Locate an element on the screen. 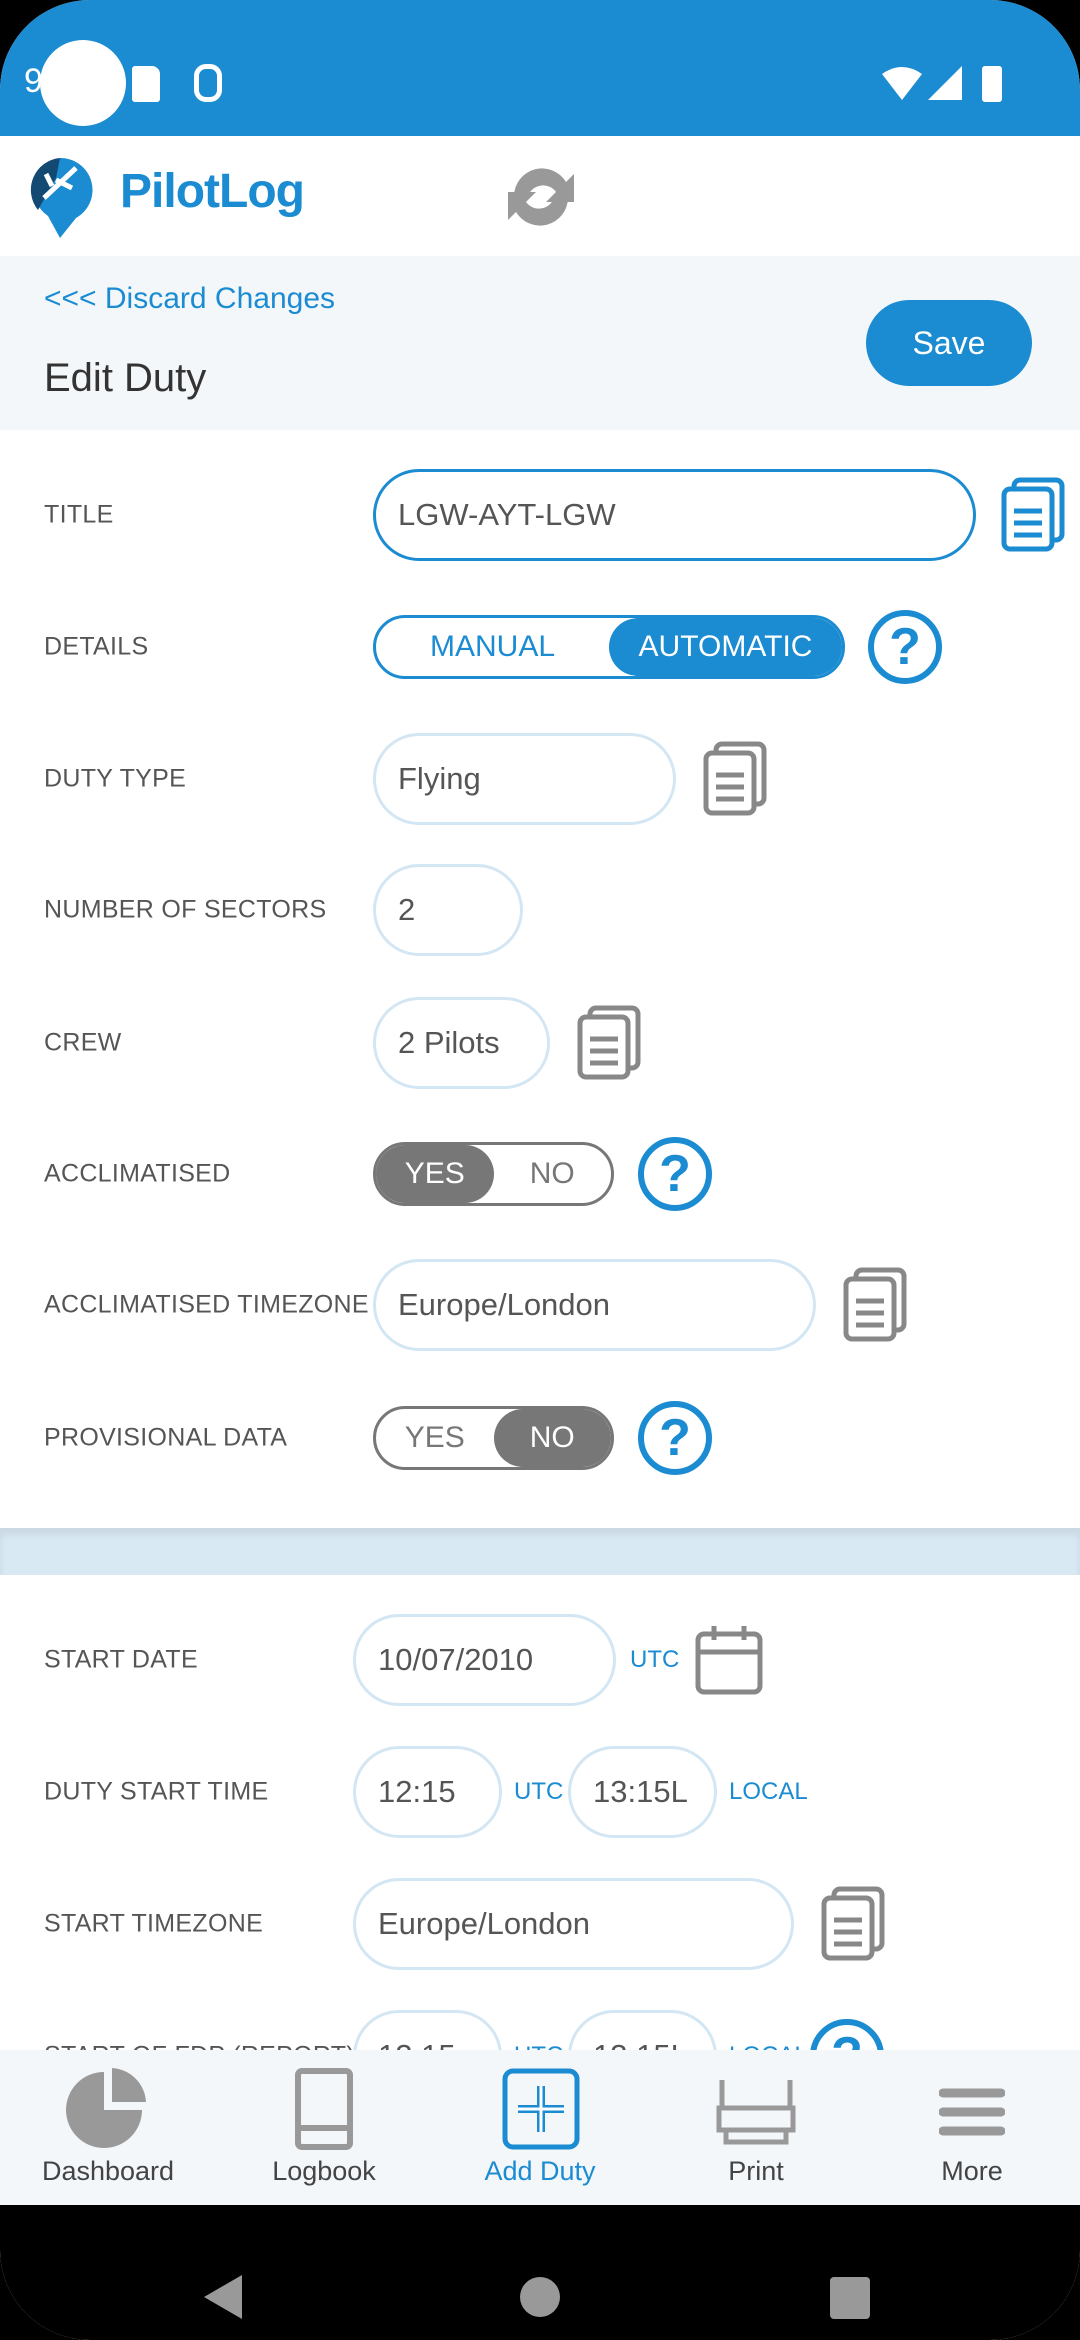 This screenshot has width=1080, height=2340. back-icon is located at coordinates (224, 2297).